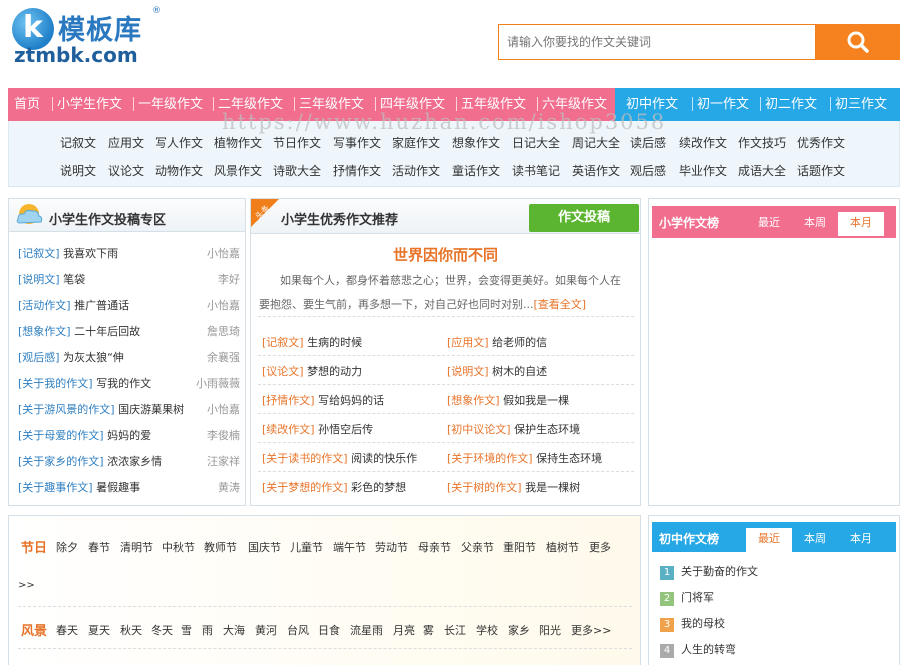 The height and width of the screenshot is (665, 900). What do you see at coordinates (416, 142) in the screenshot?
I see `category-link: 家庭作文` at bounding box center [416, 142].